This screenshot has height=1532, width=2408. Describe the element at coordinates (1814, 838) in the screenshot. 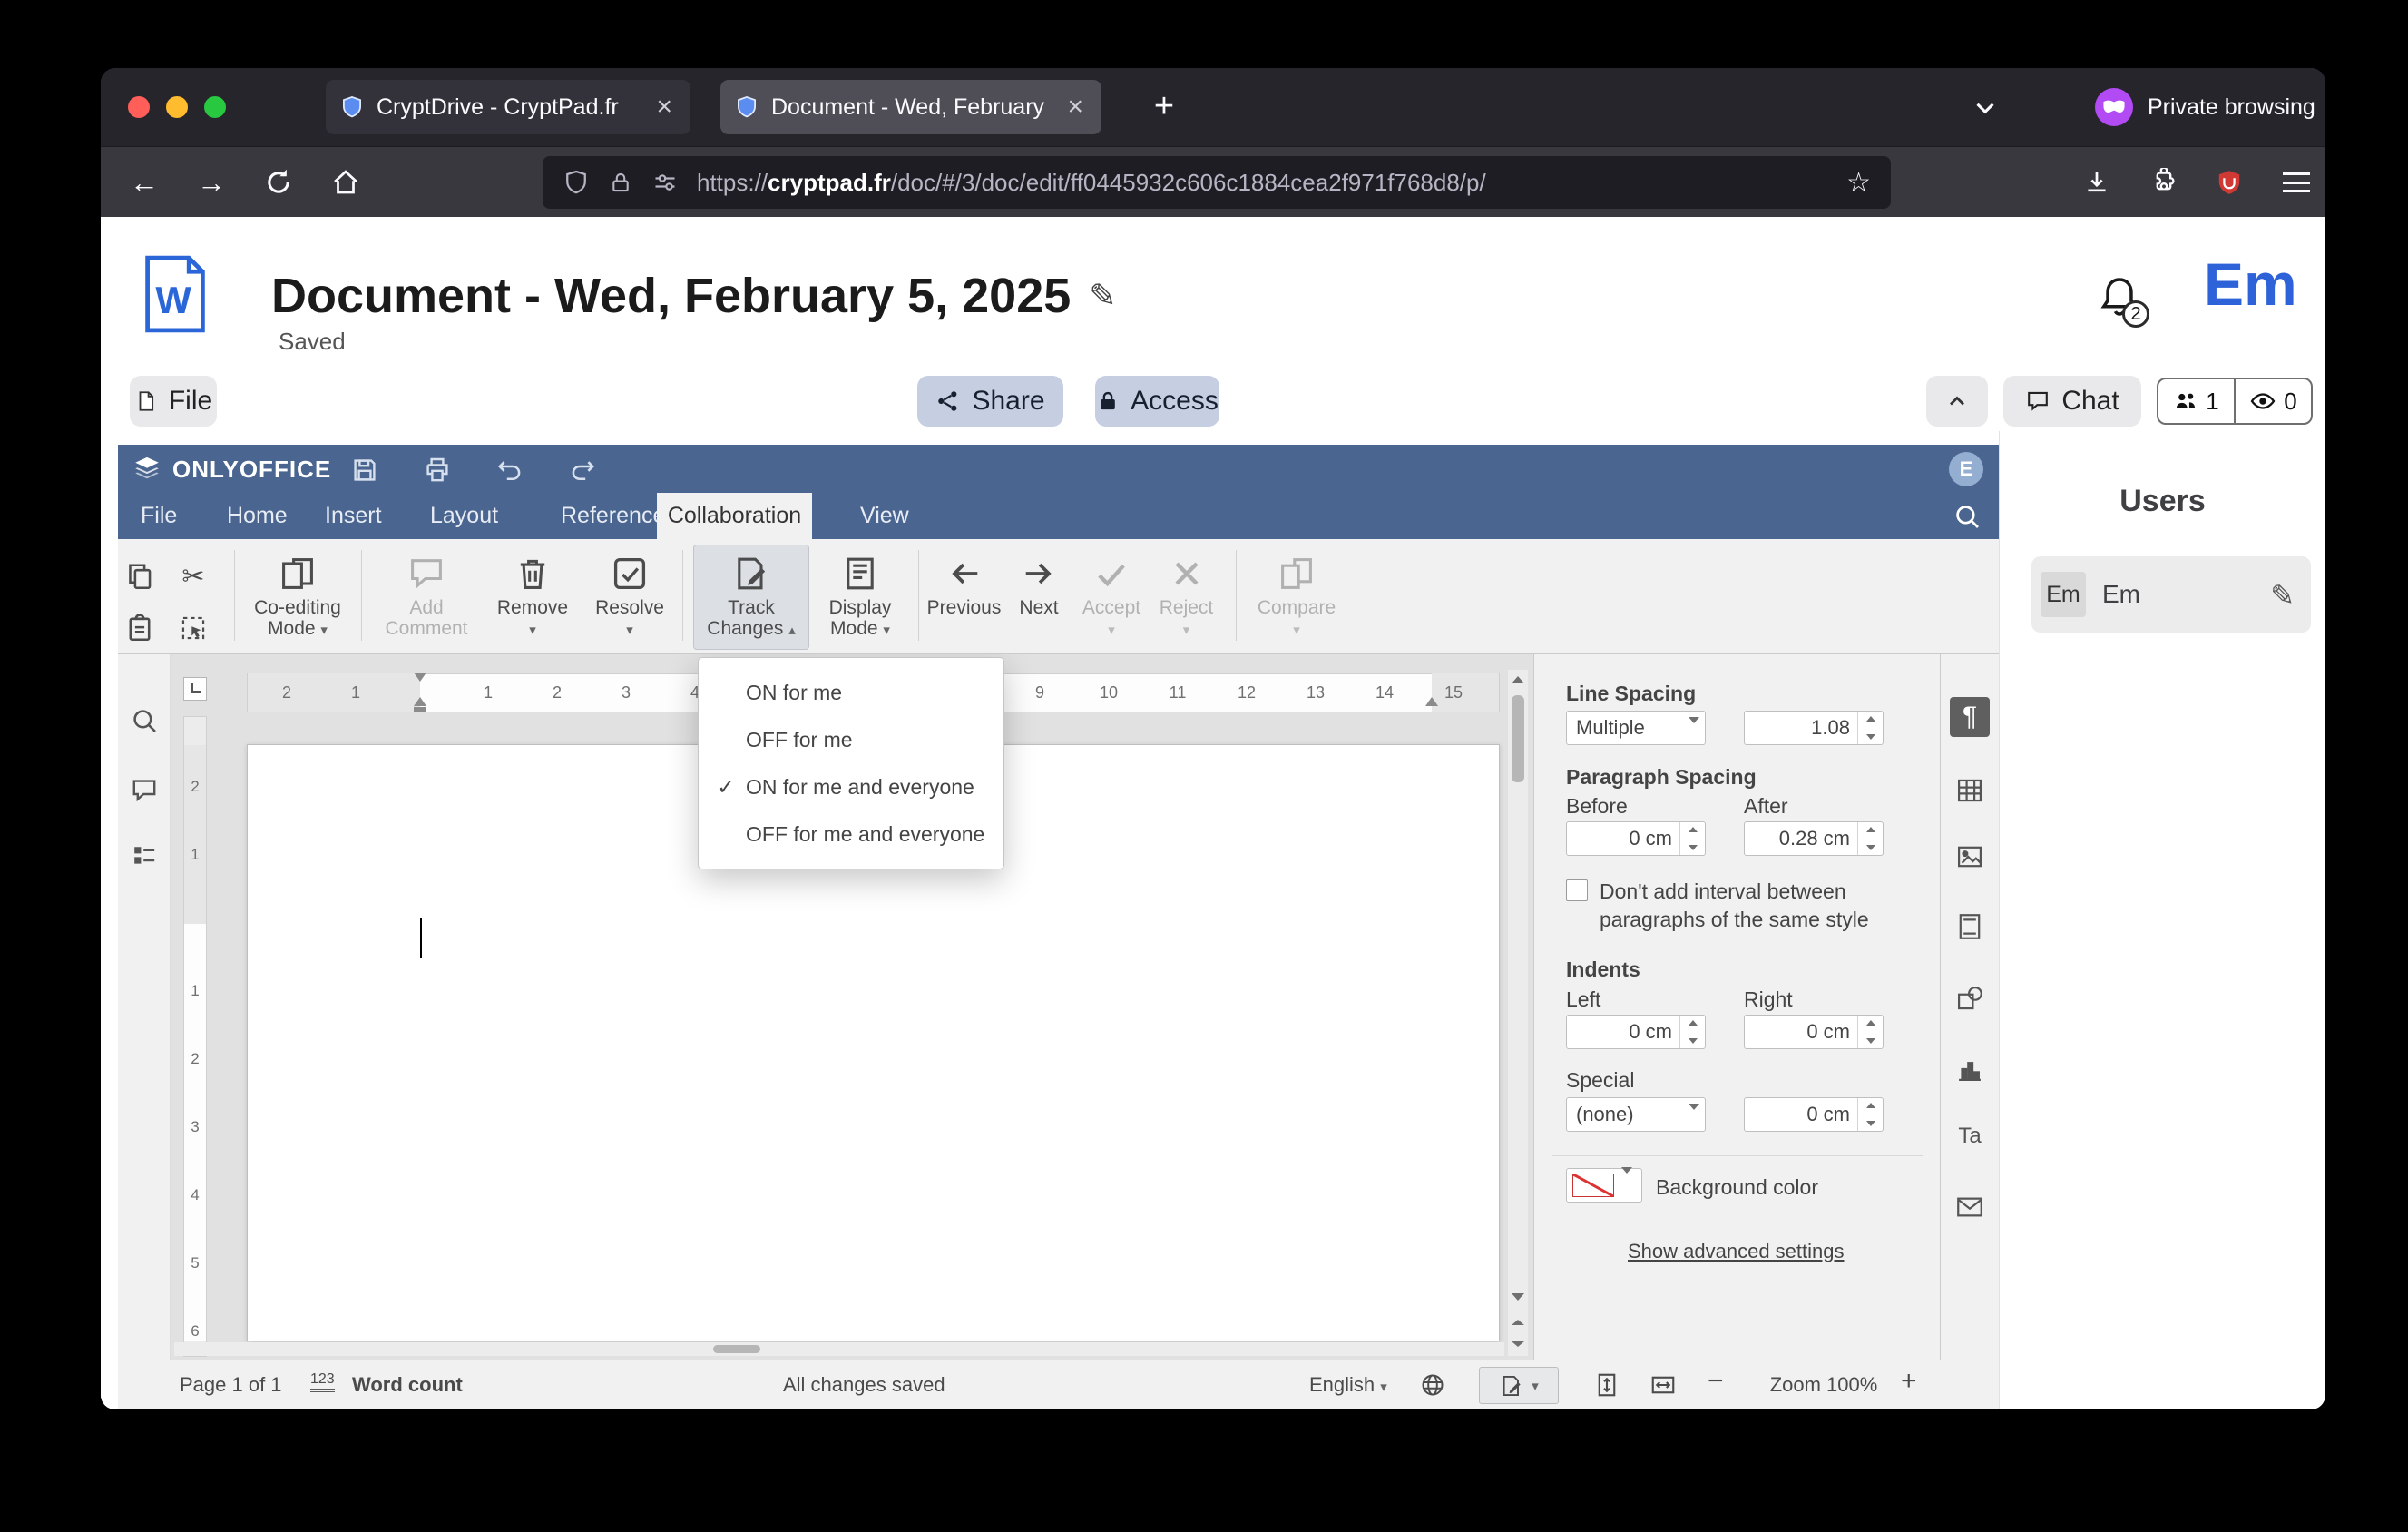

I see `spacing-after-spinner: 0.28 cm` at that location.